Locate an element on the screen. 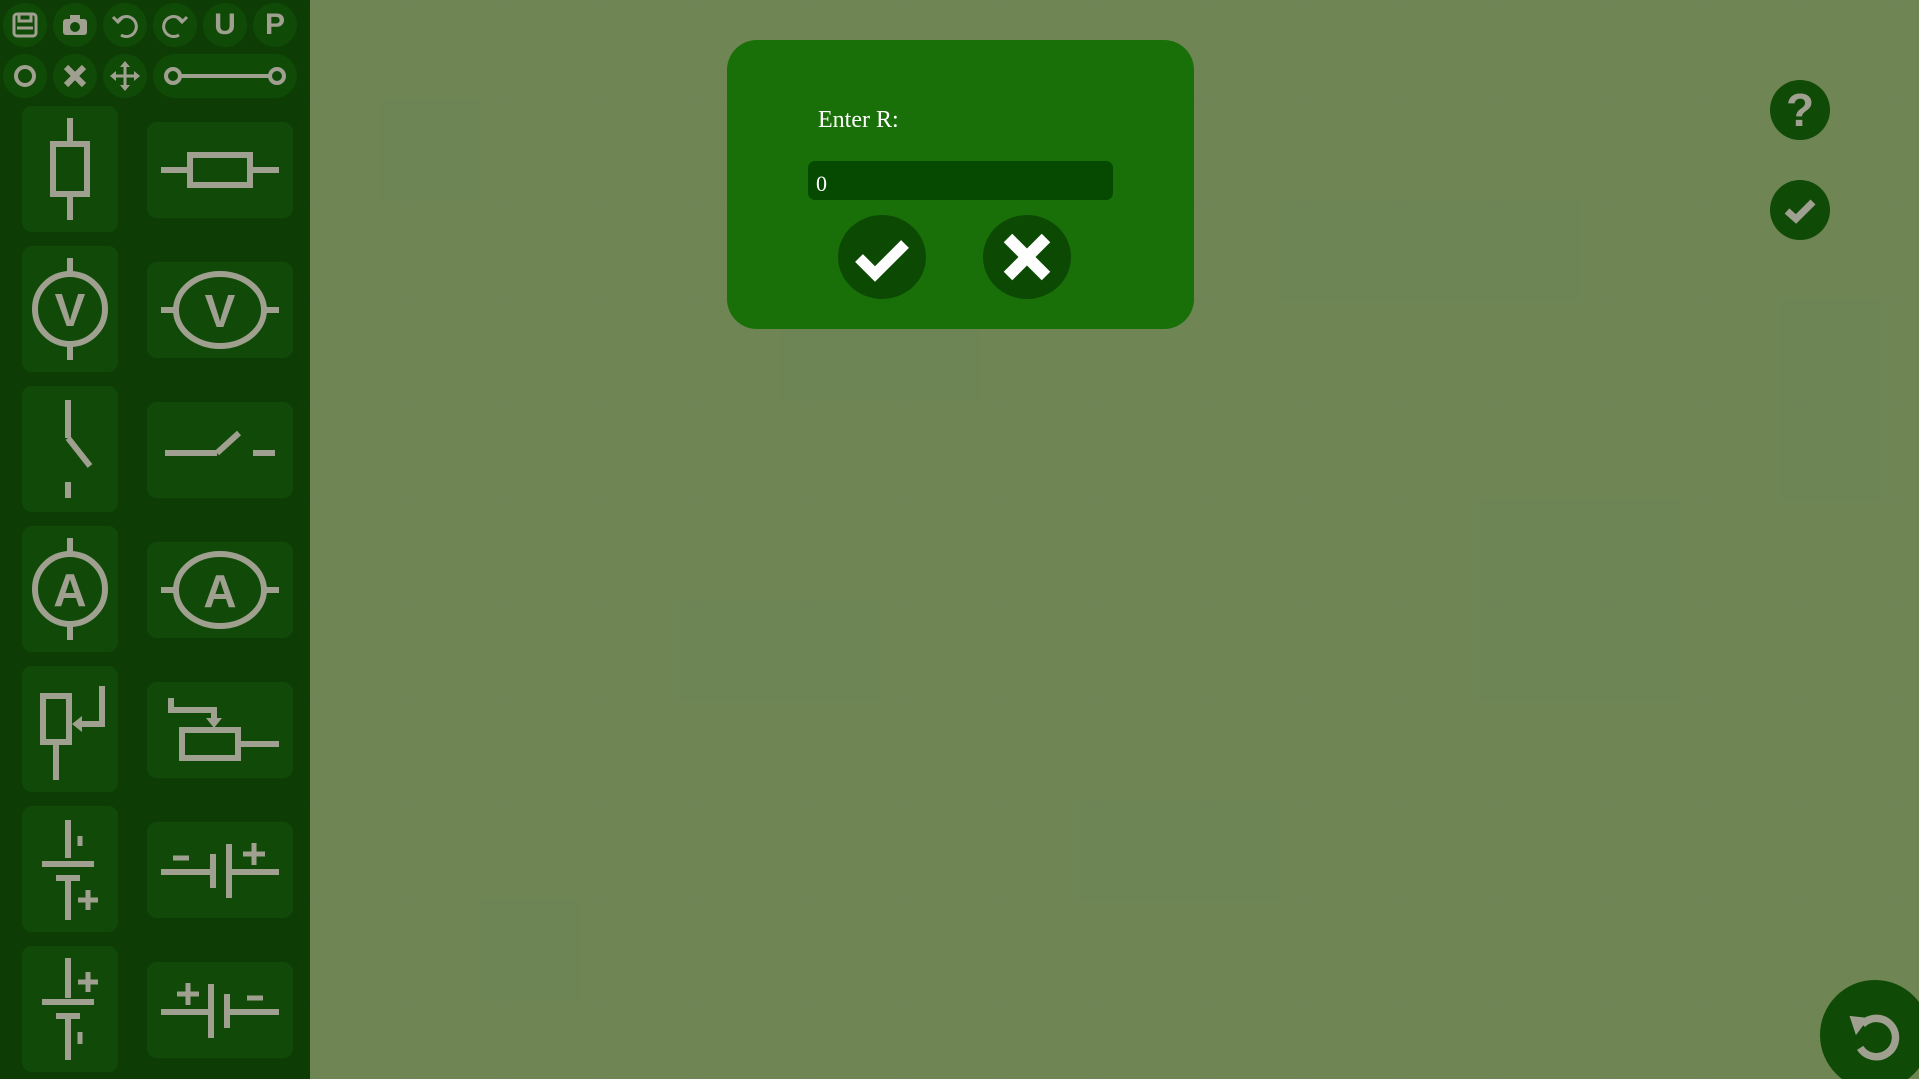  battery-horizontal-plus-right is located at coordinates (220, 870).